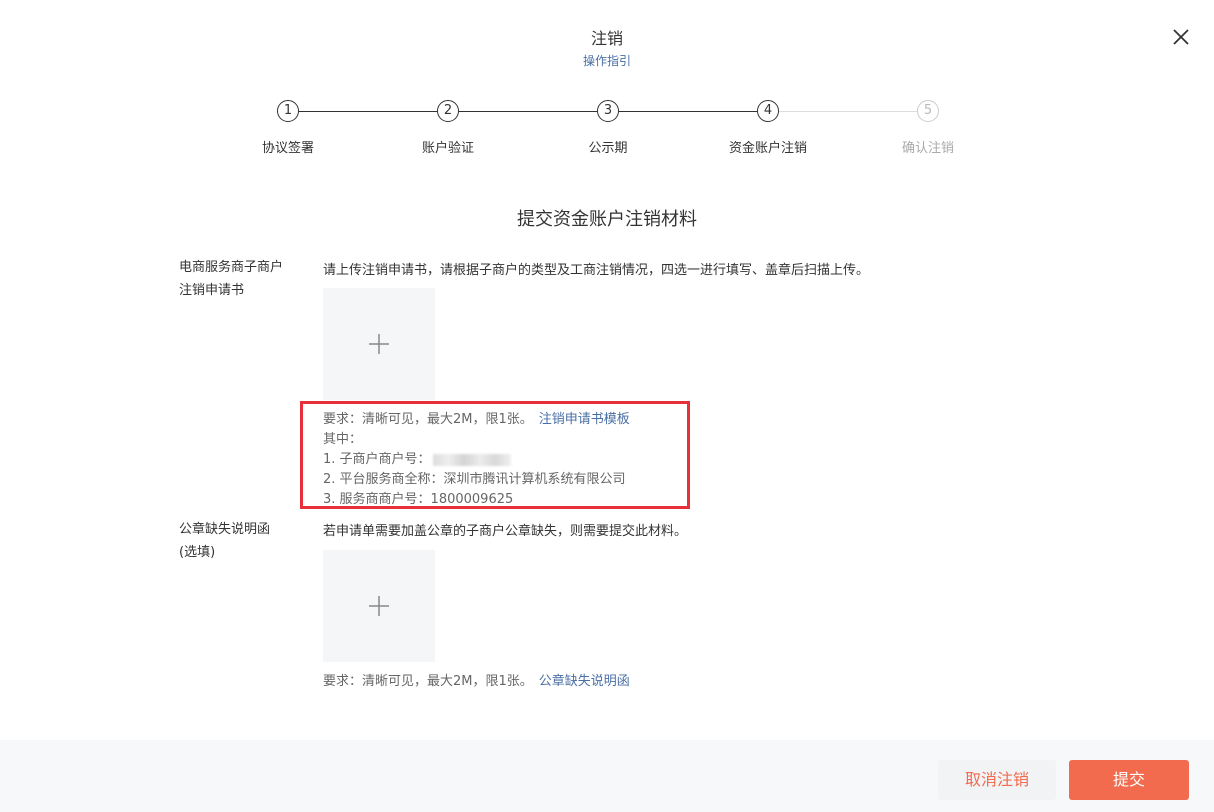  I want to click on footer-bar: 取消注销 提交, so click(607, 776).